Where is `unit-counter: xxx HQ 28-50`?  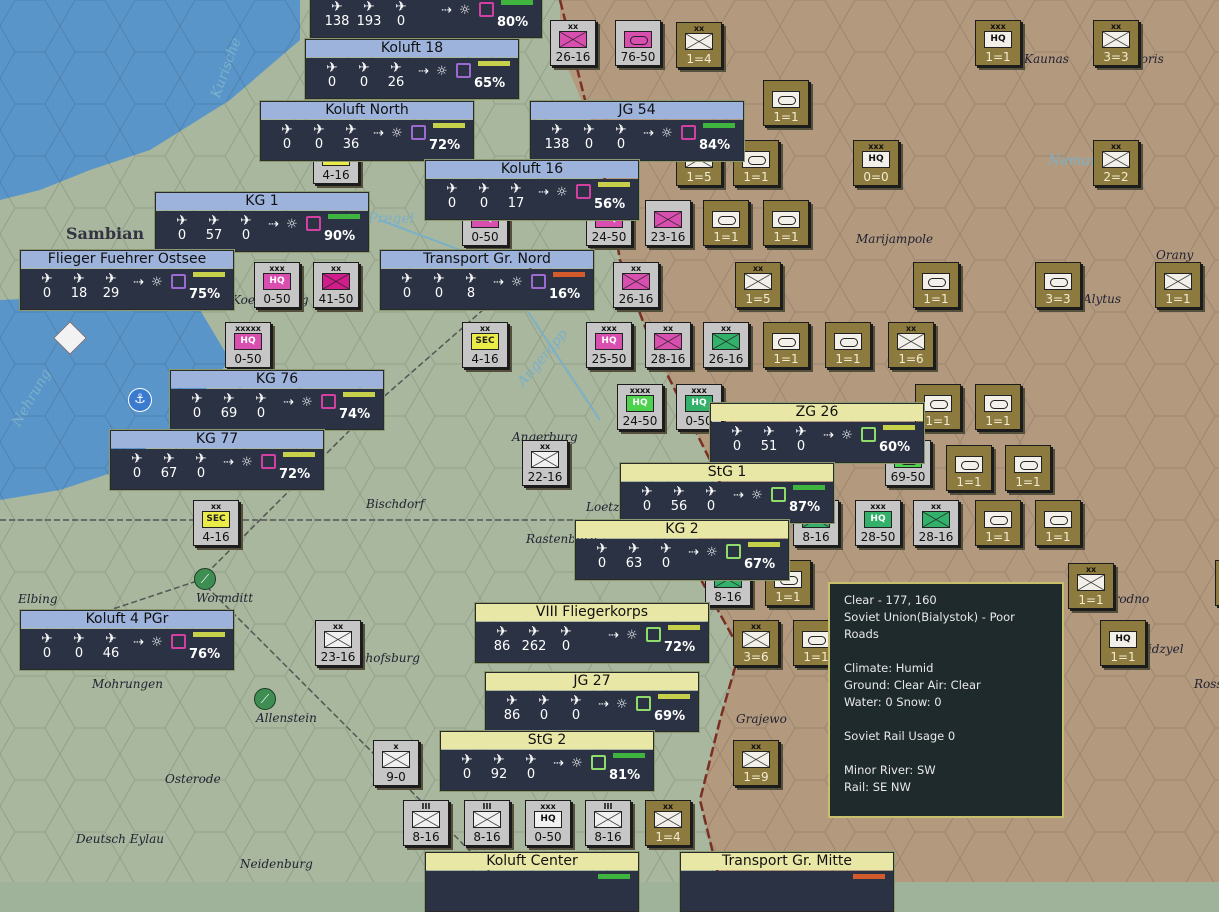 unit-counter: xxx HQ 28-50 is located at coordinates (878, 523).